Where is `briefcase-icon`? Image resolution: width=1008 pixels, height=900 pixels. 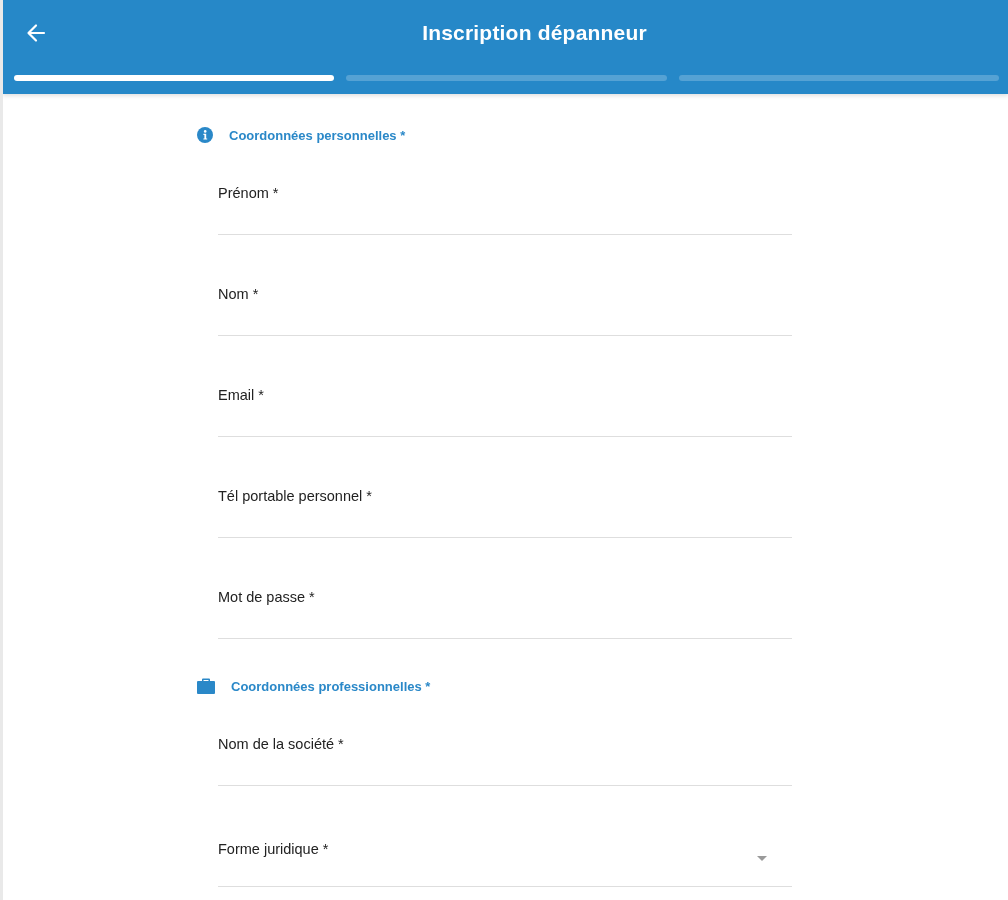 briefcase-icon is located at coordinates (206, 686).